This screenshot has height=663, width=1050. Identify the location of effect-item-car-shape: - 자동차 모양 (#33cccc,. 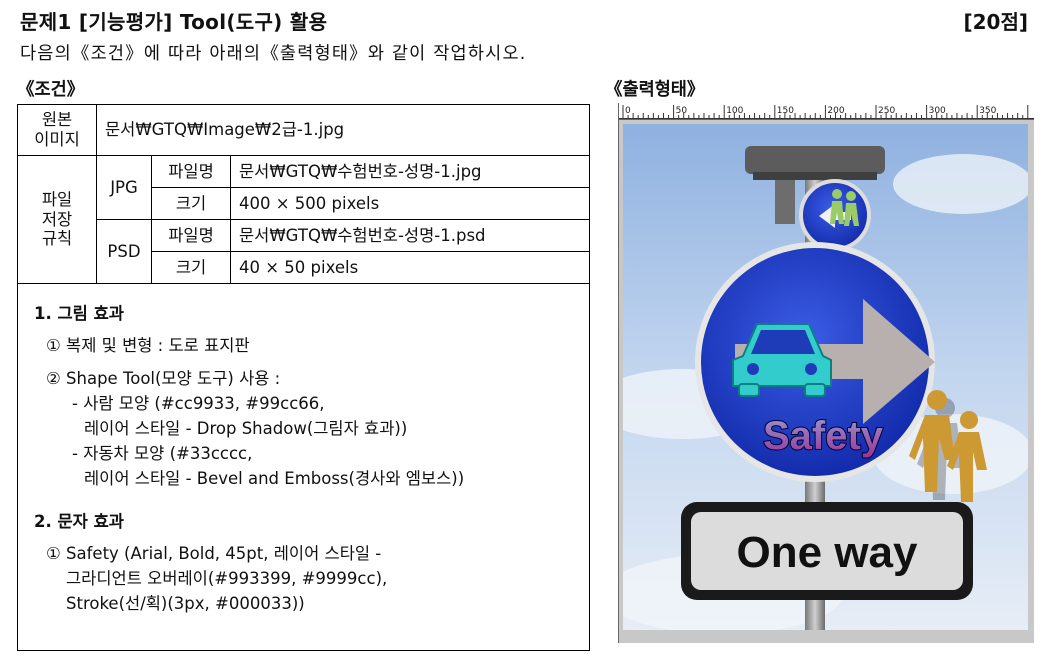
(162, 453).